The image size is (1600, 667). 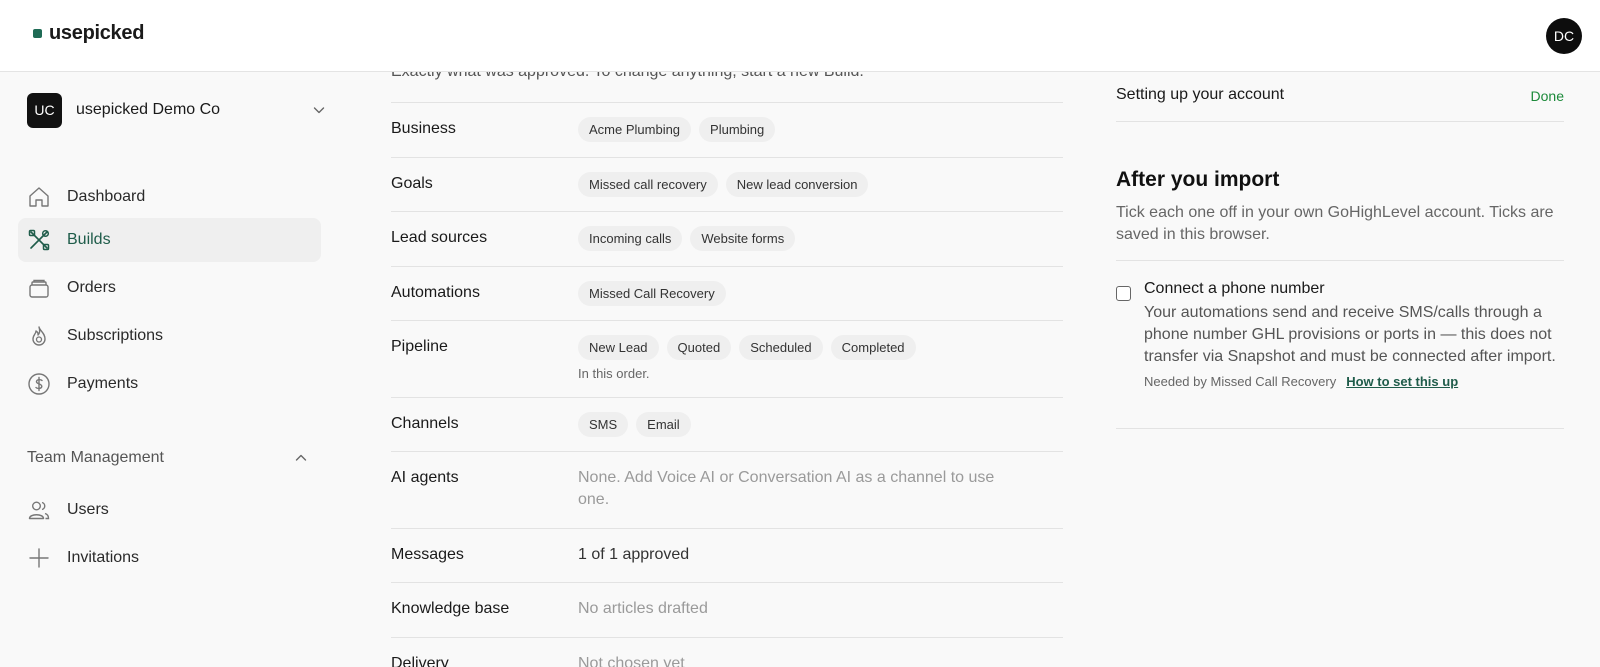 I want to click on task-needed-by: Needed by Missed Call Recovery, so click(x=1240, y=381).